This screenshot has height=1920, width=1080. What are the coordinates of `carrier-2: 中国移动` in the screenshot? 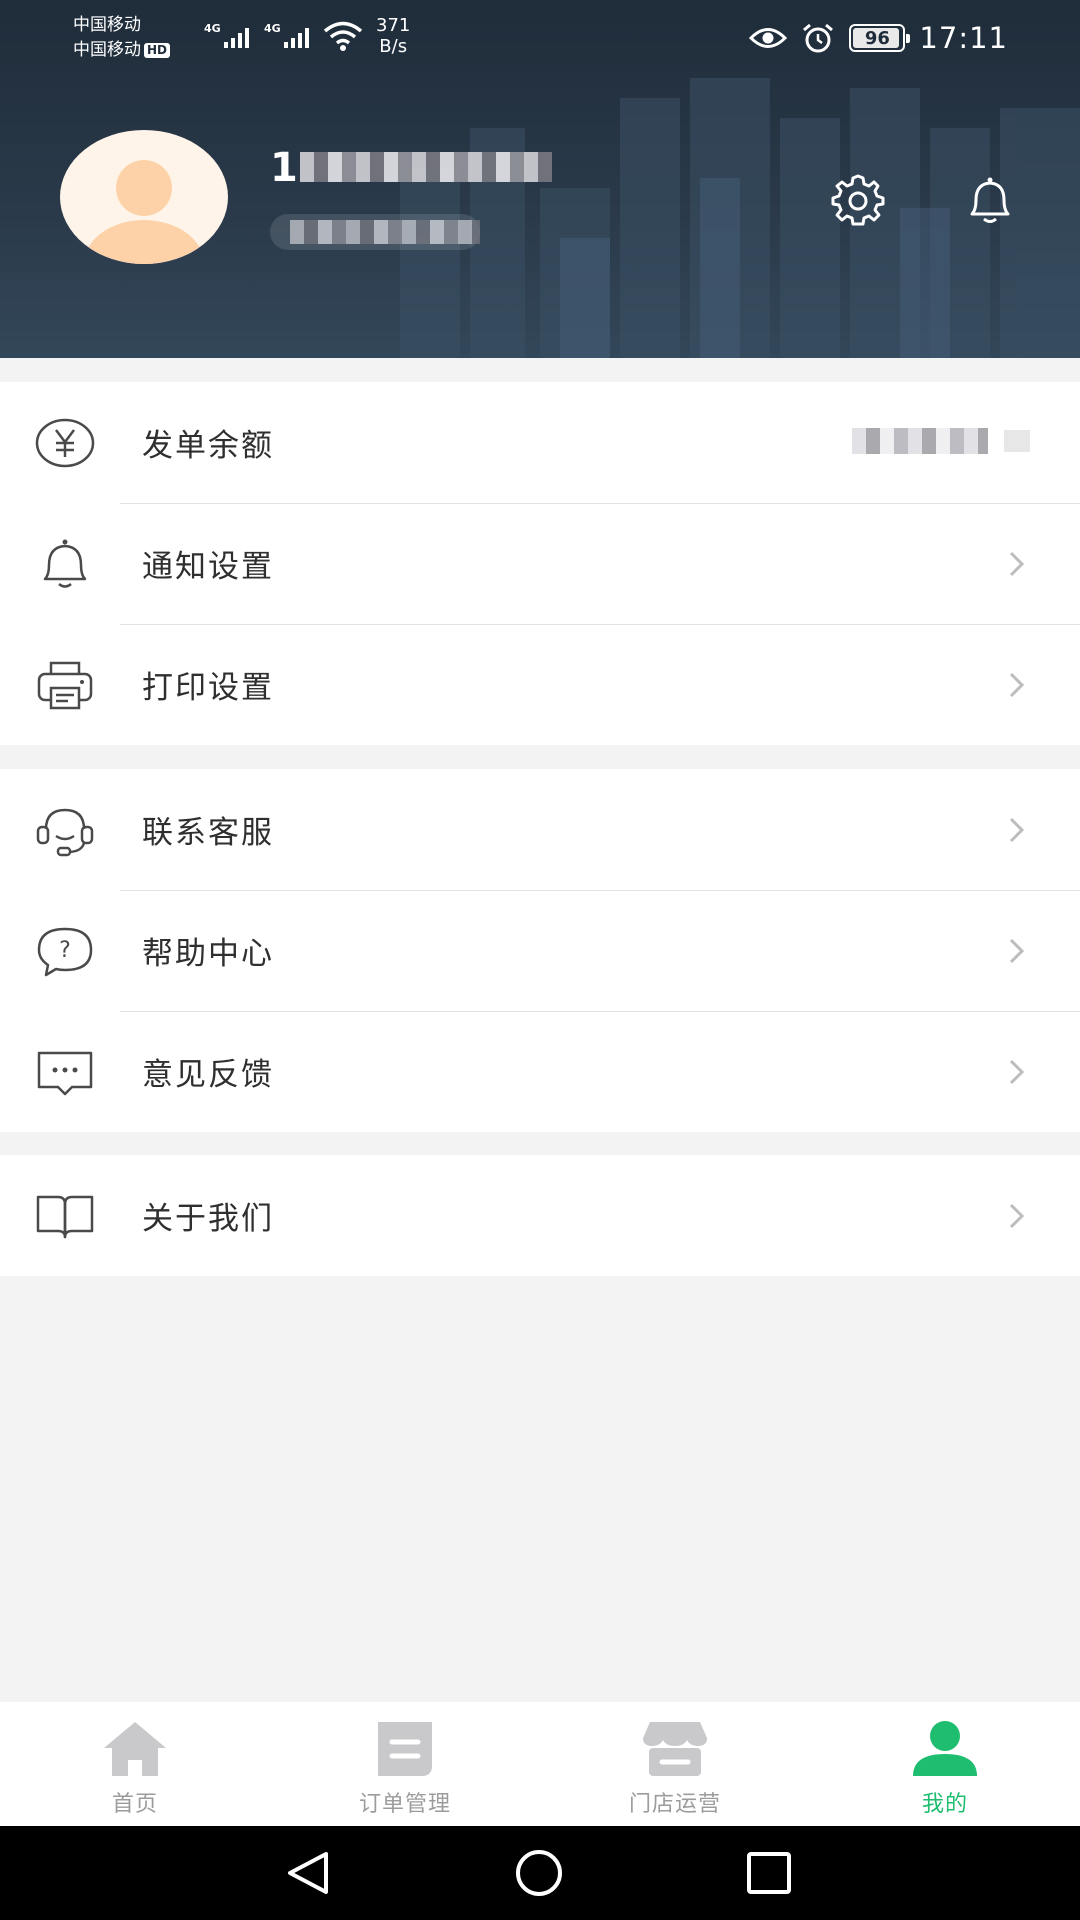 It's located at (107, 50).